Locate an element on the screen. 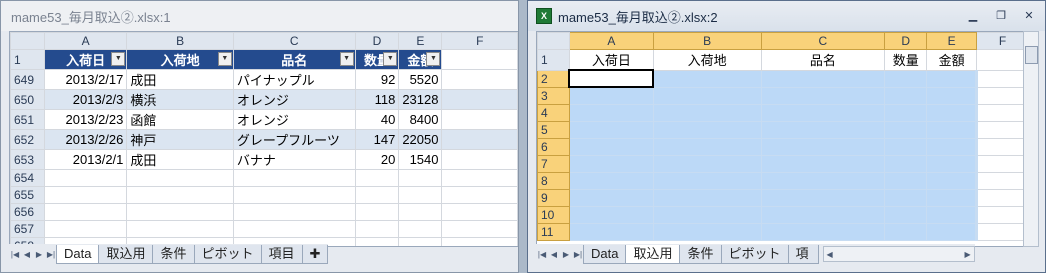 Image resolution: width=1046 pixels, height=273 pixels. cell: 5520 is located at coordinates (420, 79).